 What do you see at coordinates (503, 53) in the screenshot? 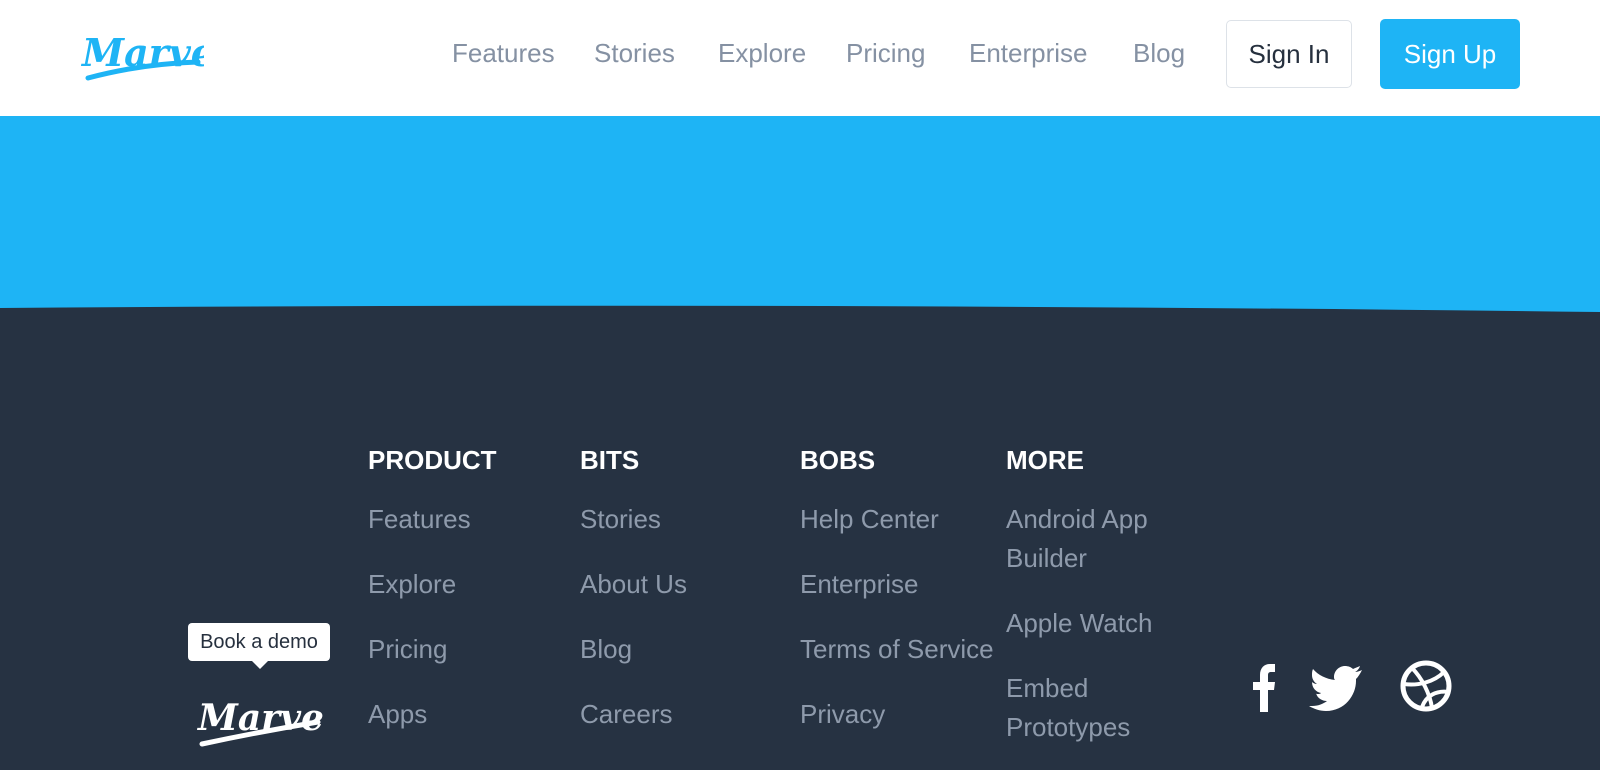
I see `nav-features: Features` at bounding box center [503, 53].